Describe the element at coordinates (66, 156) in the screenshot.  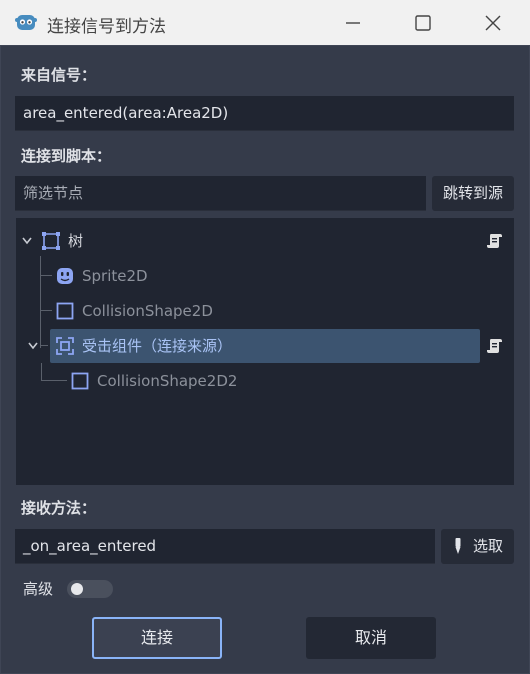
I see `script-label: 连接到脚本：` at that location.